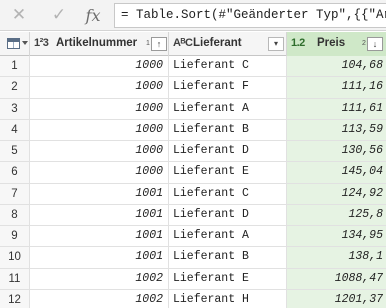 Image resolution: width=386 pixels, height=308 pixels. I want to click on table-row: 7 1001 Lieferant C 124,92, so click(193, 194).